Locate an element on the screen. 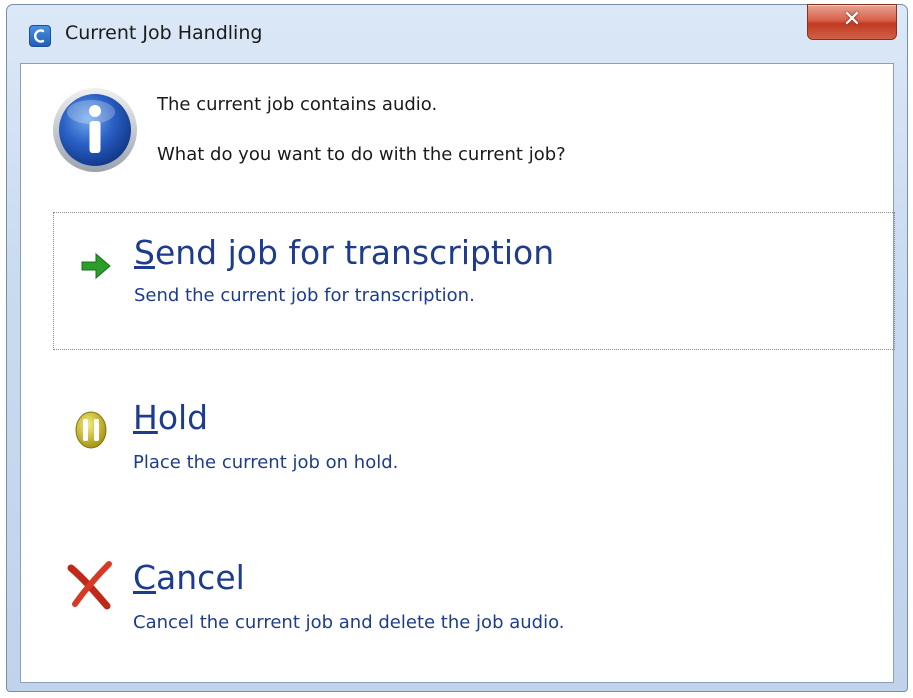 Image resolution: width=913 pixels, height=698 pixels. cancel-option-title: Cancel is located at coordinates (189, 577).